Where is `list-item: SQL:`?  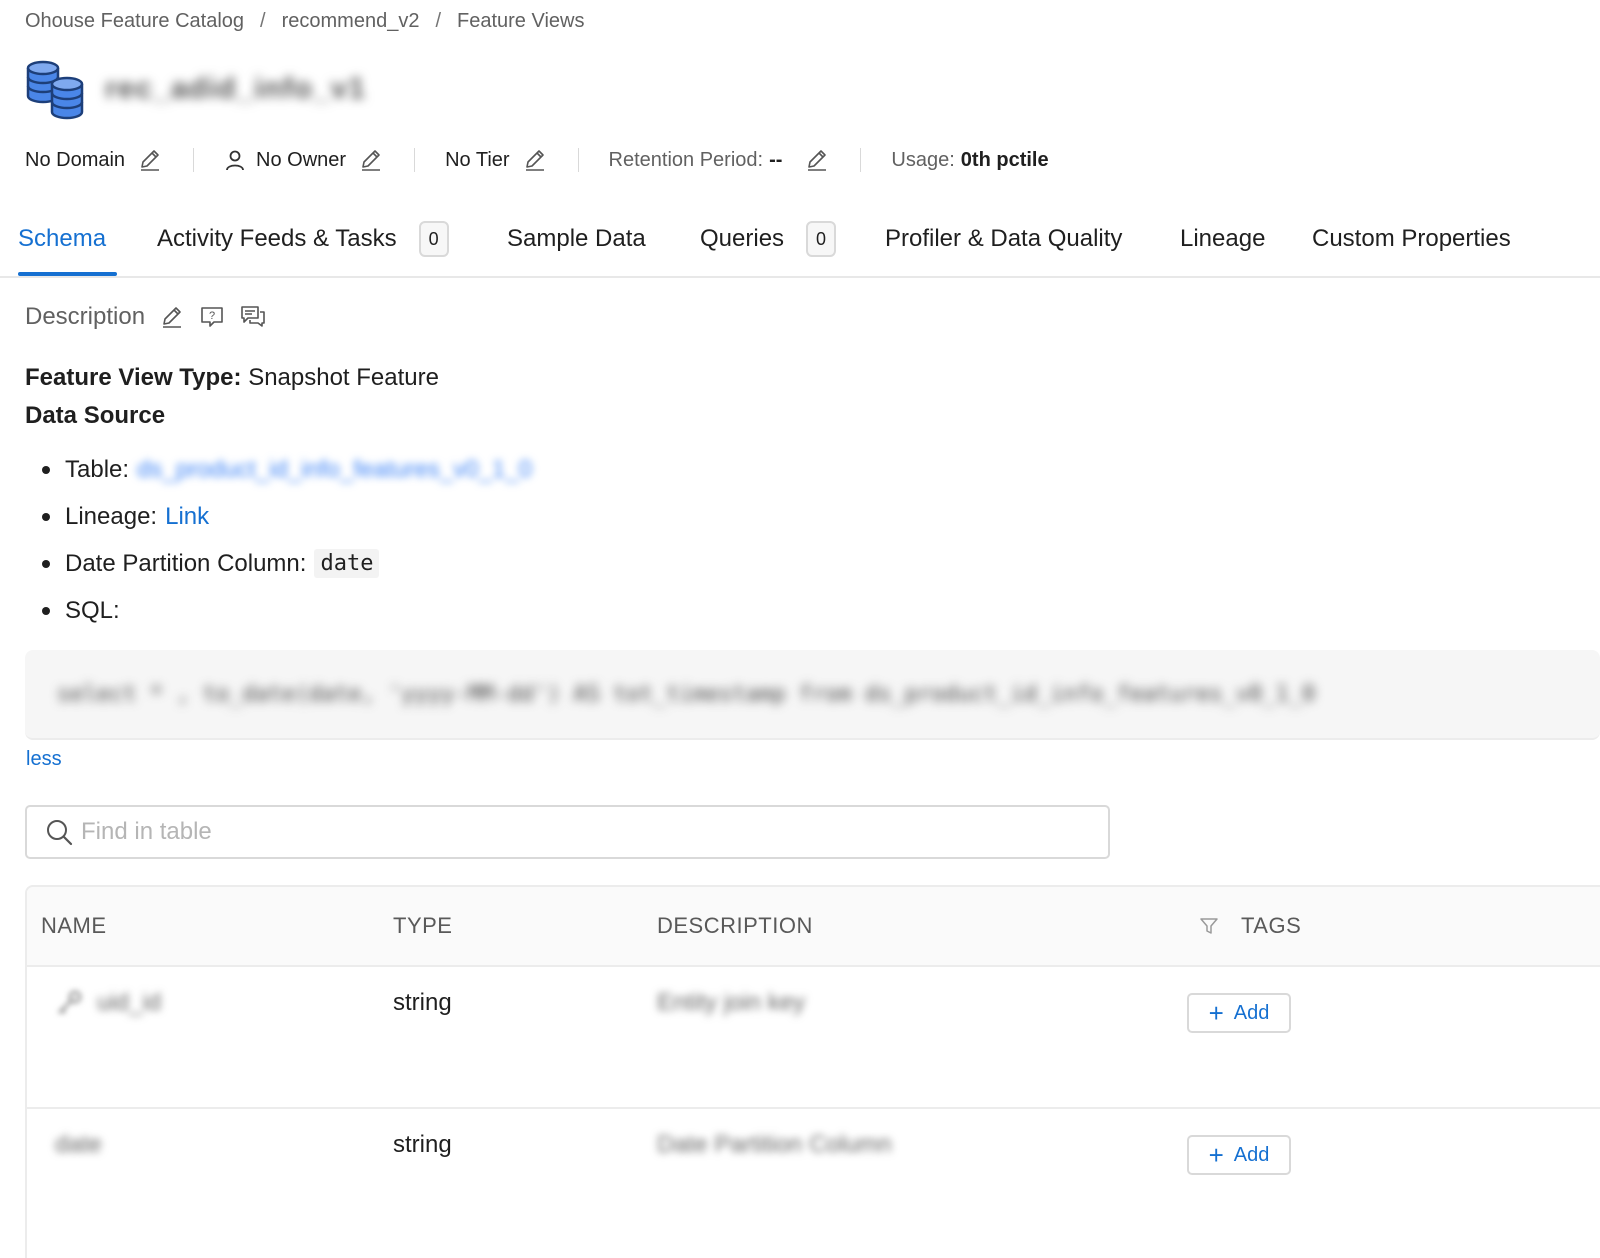 list-item: SQL: is located at coordinates (286, 610).